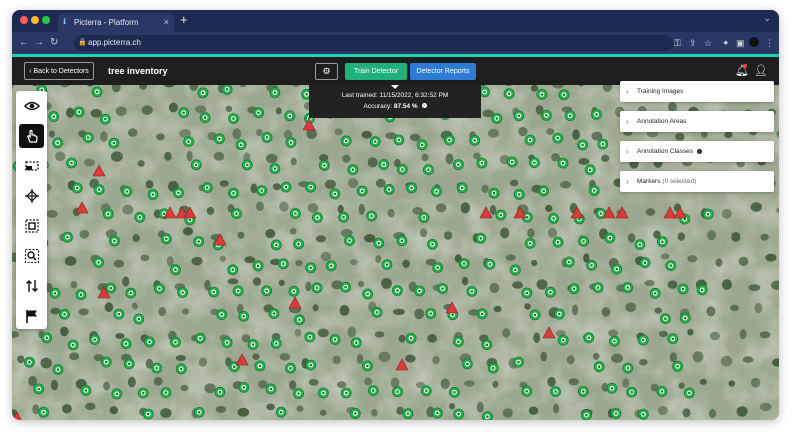  What do you see at coordinates (376, 71) in the screenshot?
I see `train-detector-button: Train Detector` at bounding box center [376, 71].